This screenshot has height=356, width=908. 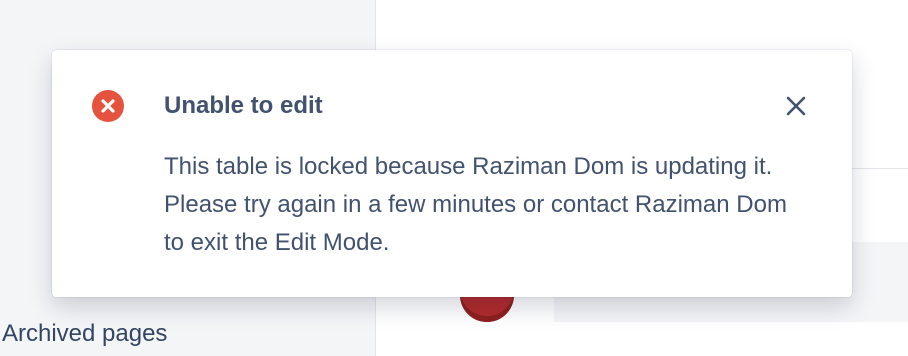 What do you see at coordinates (243, 105) in the screenshot?
I see `flag-title: Unable to edit` at bounding box center [243, 105].